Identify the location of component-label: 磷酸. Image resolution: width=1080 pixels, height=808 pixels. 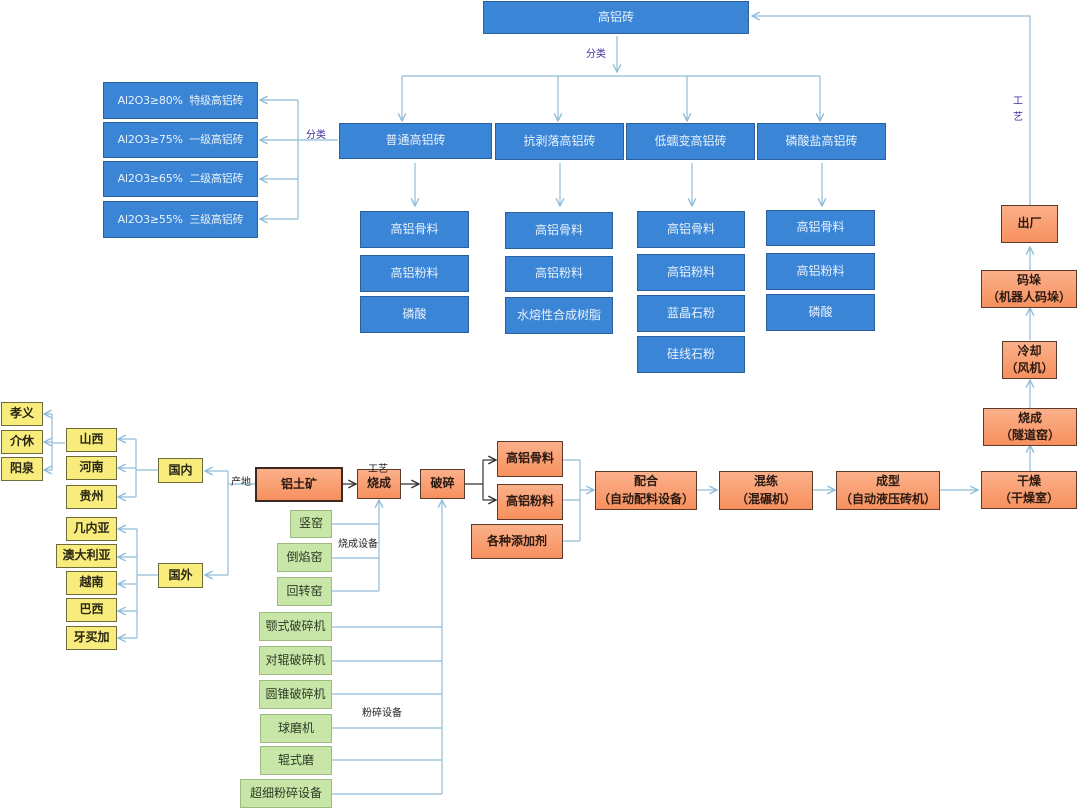
(414, 313).